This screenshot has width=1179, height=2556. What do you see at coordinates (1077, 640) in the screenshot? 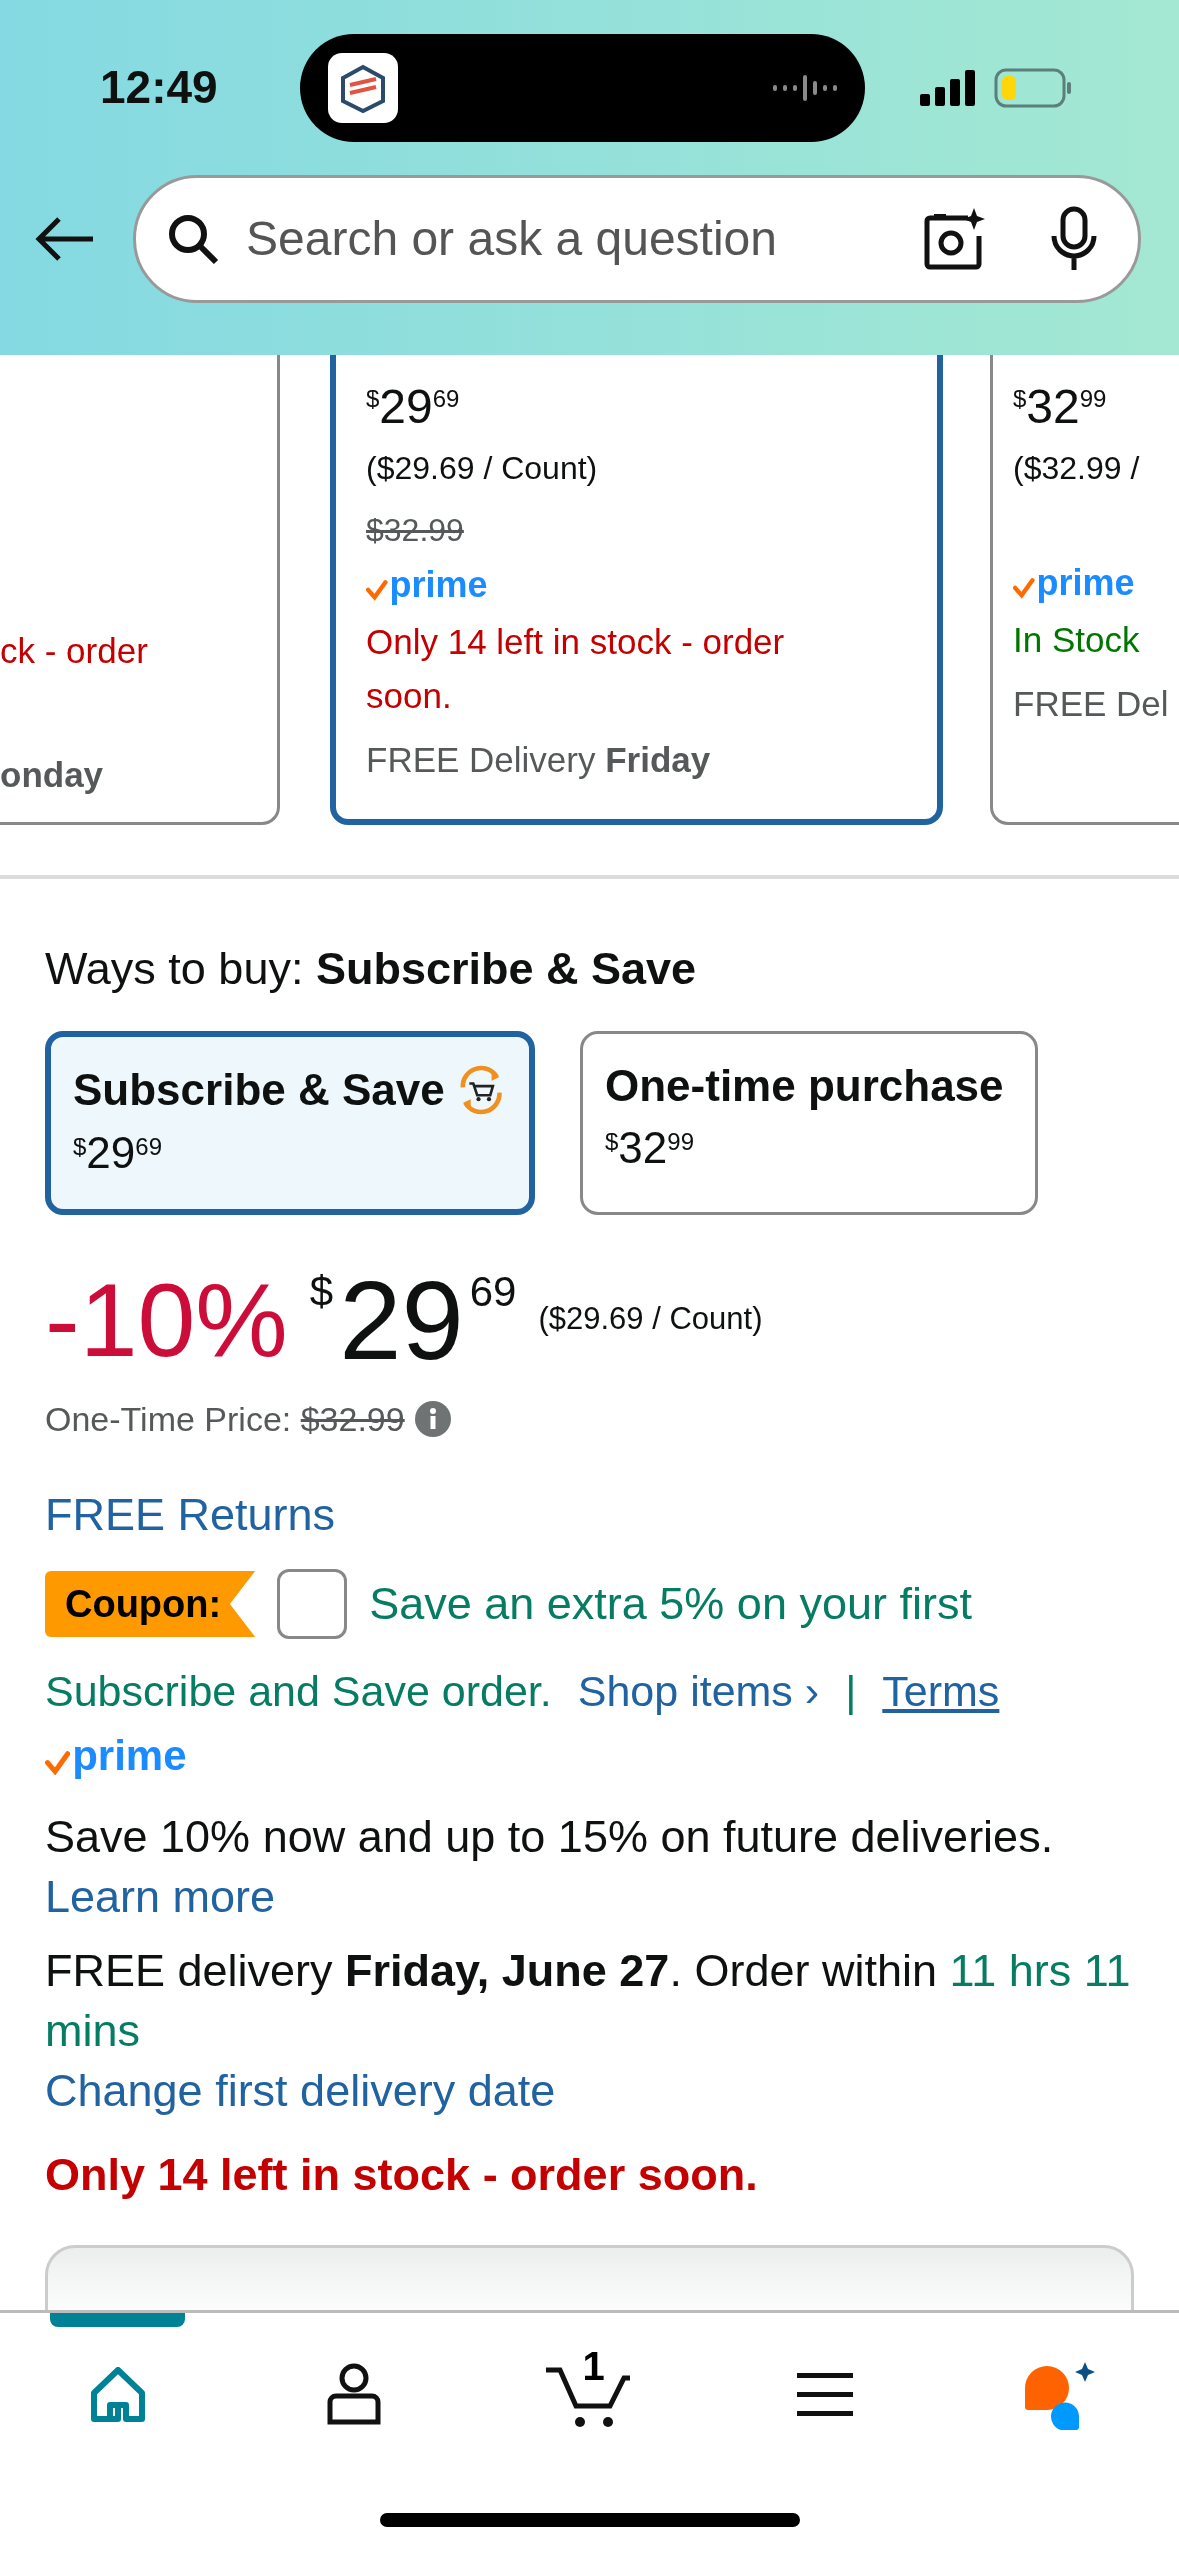
I see `stock-status: In Stock` at bounding box center [1077, 640].